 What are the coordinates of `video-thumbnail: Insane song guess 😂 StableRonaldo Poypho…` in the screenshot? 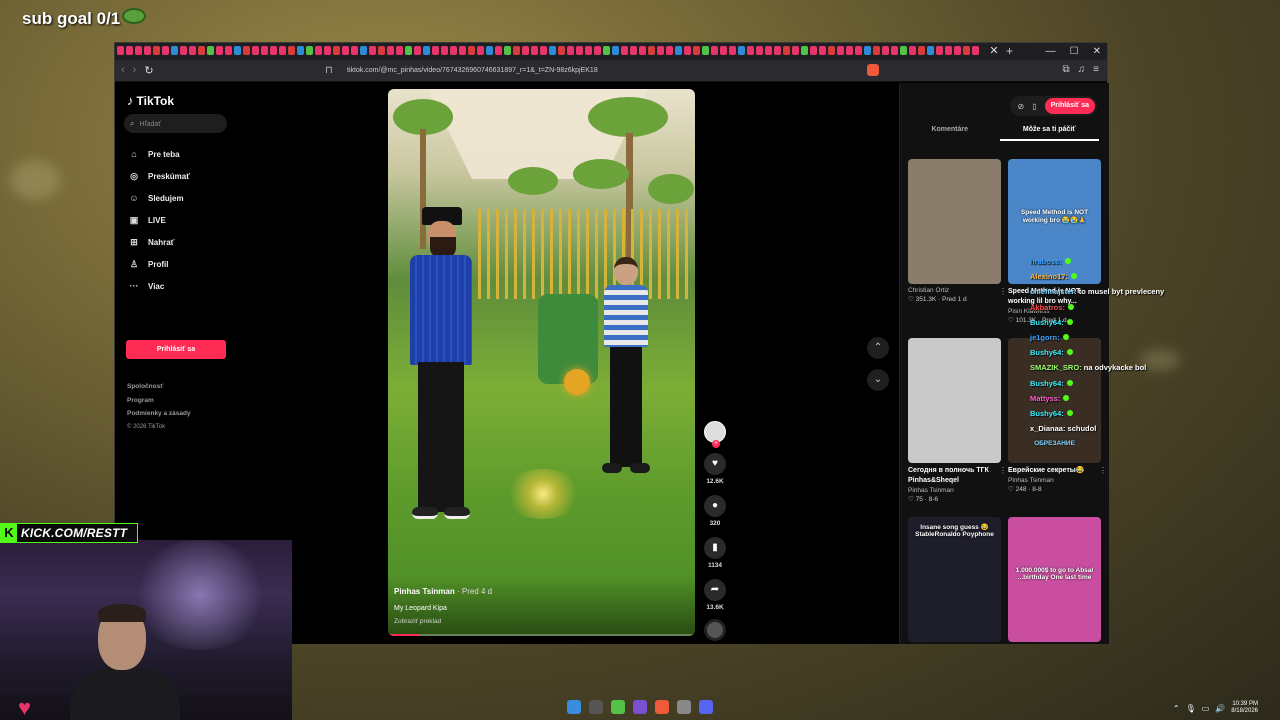 It's located at (954, 579).